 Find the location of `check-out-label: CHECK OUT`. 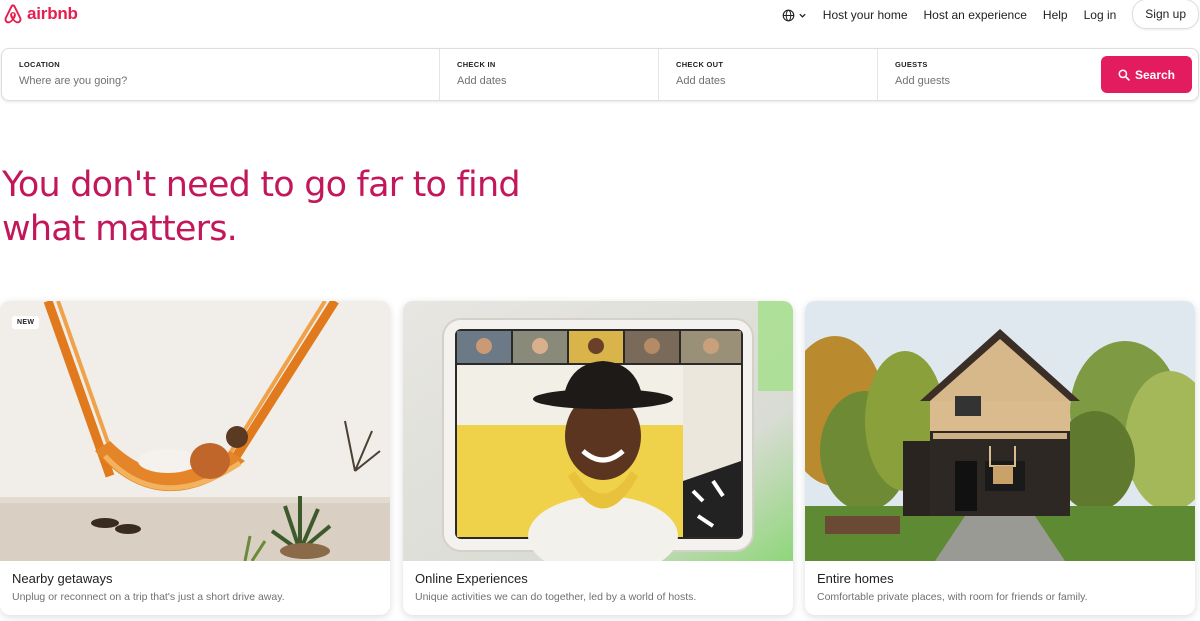

check-out-label: CHECK OUT is located at coordinates (700, 64).